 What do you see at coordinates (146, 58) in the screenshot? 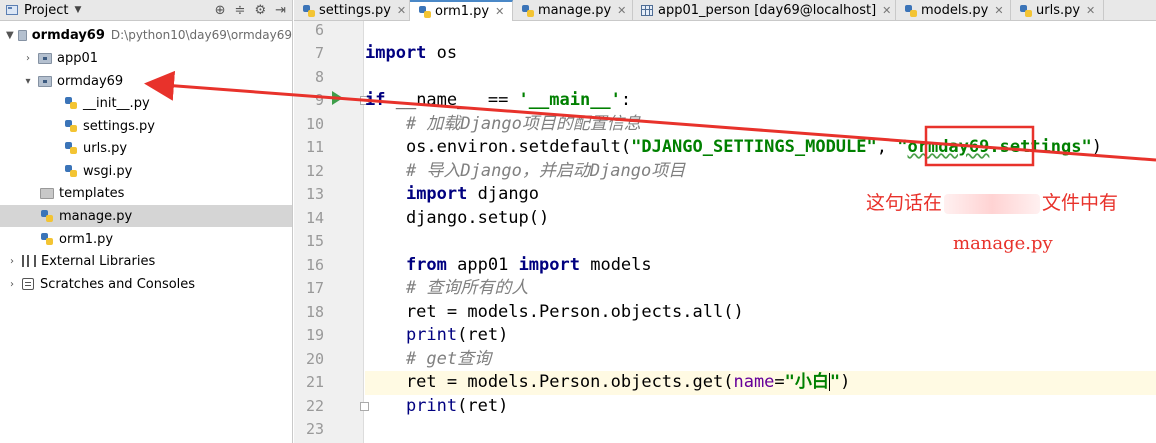
I see `tree-item-app01: › app01` at bounding box center [146, 58].